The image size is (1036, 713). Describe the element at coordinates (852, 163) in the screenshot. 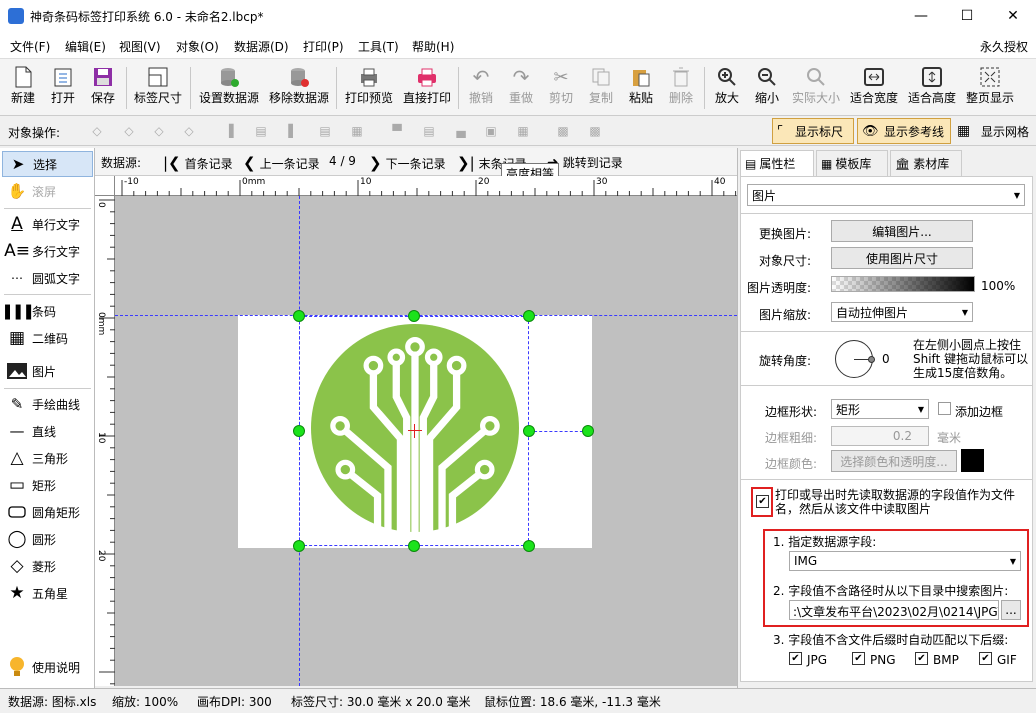

I see `tab-templates: ▦ 模板库` at that location.